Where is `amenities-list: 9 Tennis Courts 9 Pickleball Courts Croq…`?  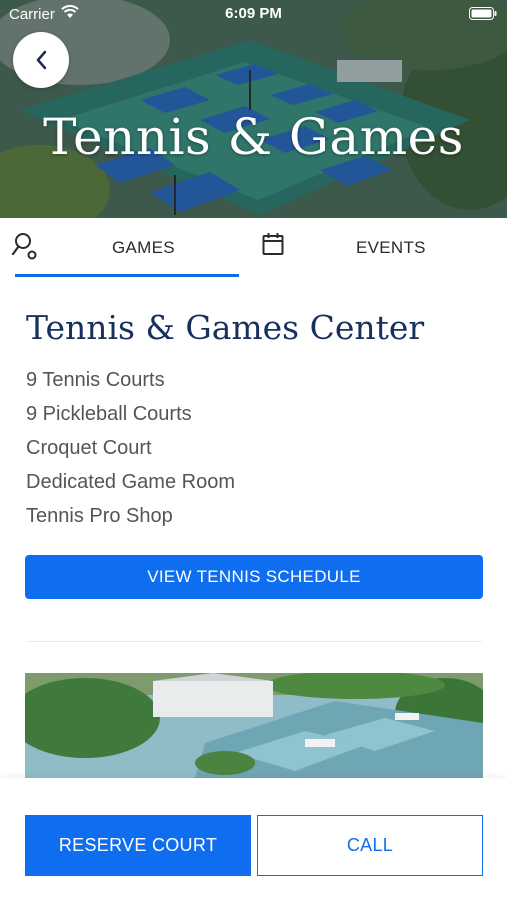
amenities-list: 9 Tennis Courts 9 Pickleball Courts Croq… is located at coordinates (130, 453).